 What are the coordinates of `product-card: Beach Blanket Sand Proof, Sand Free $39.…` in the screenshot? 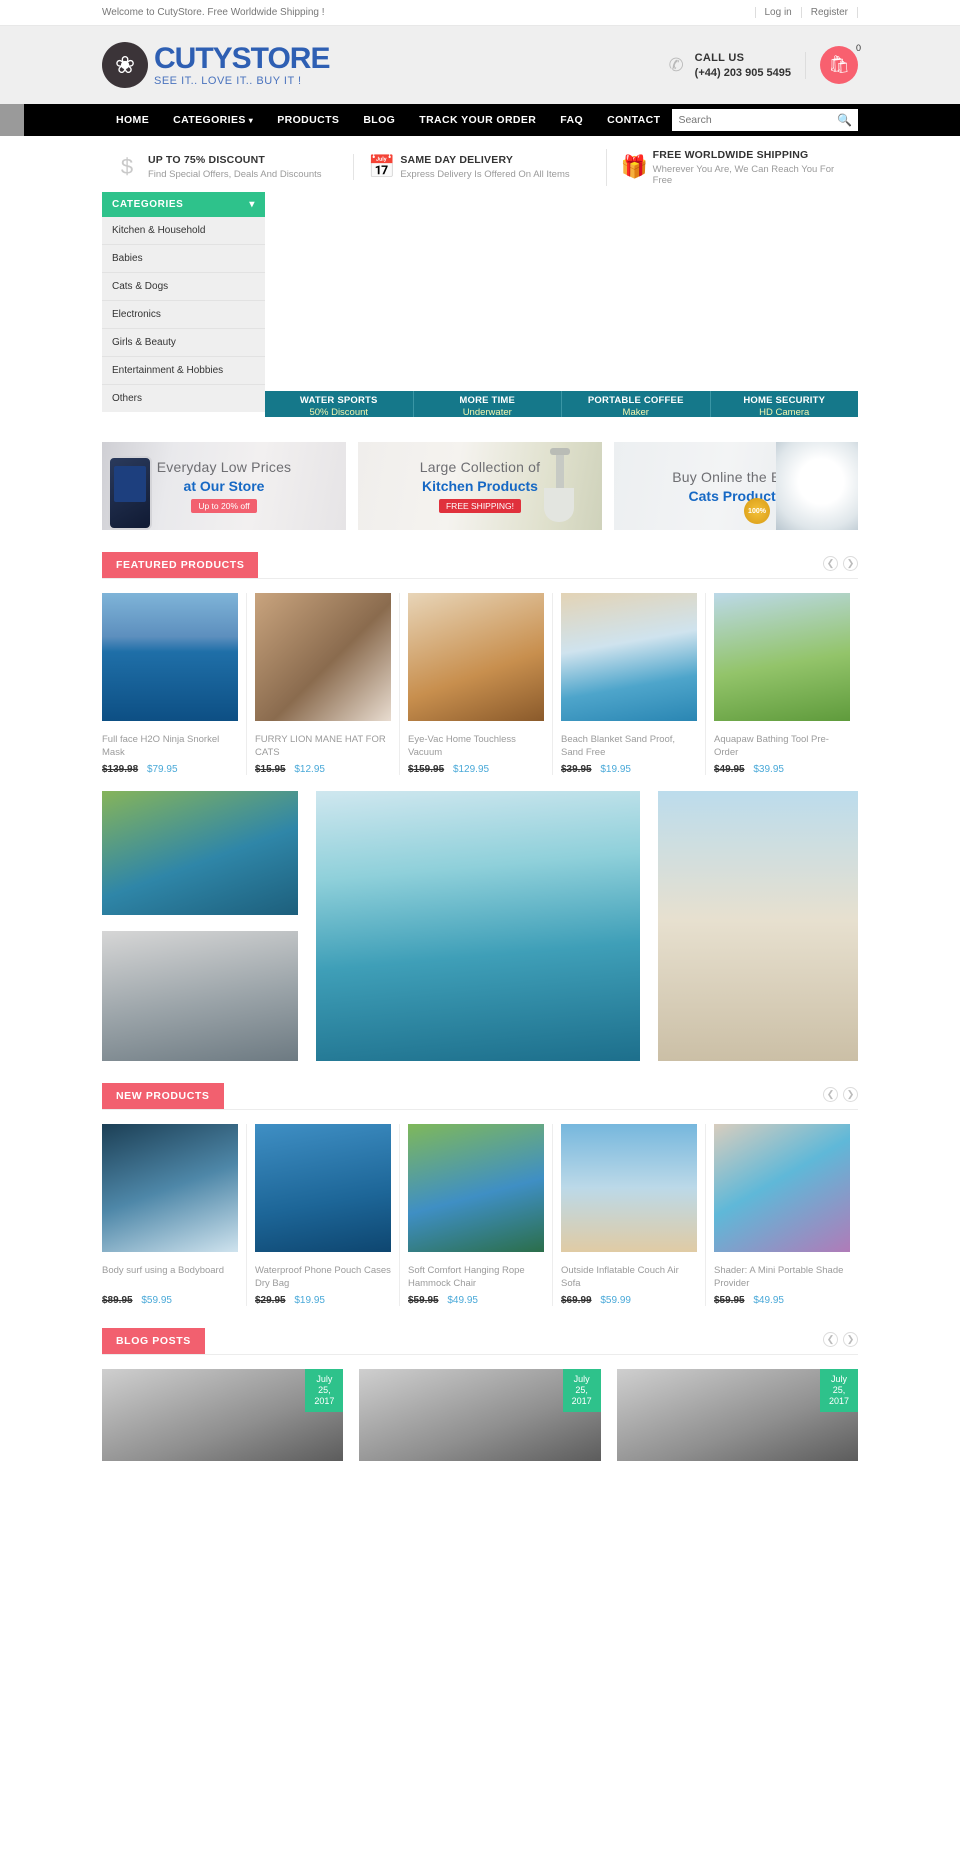 It's located at (629, 684).